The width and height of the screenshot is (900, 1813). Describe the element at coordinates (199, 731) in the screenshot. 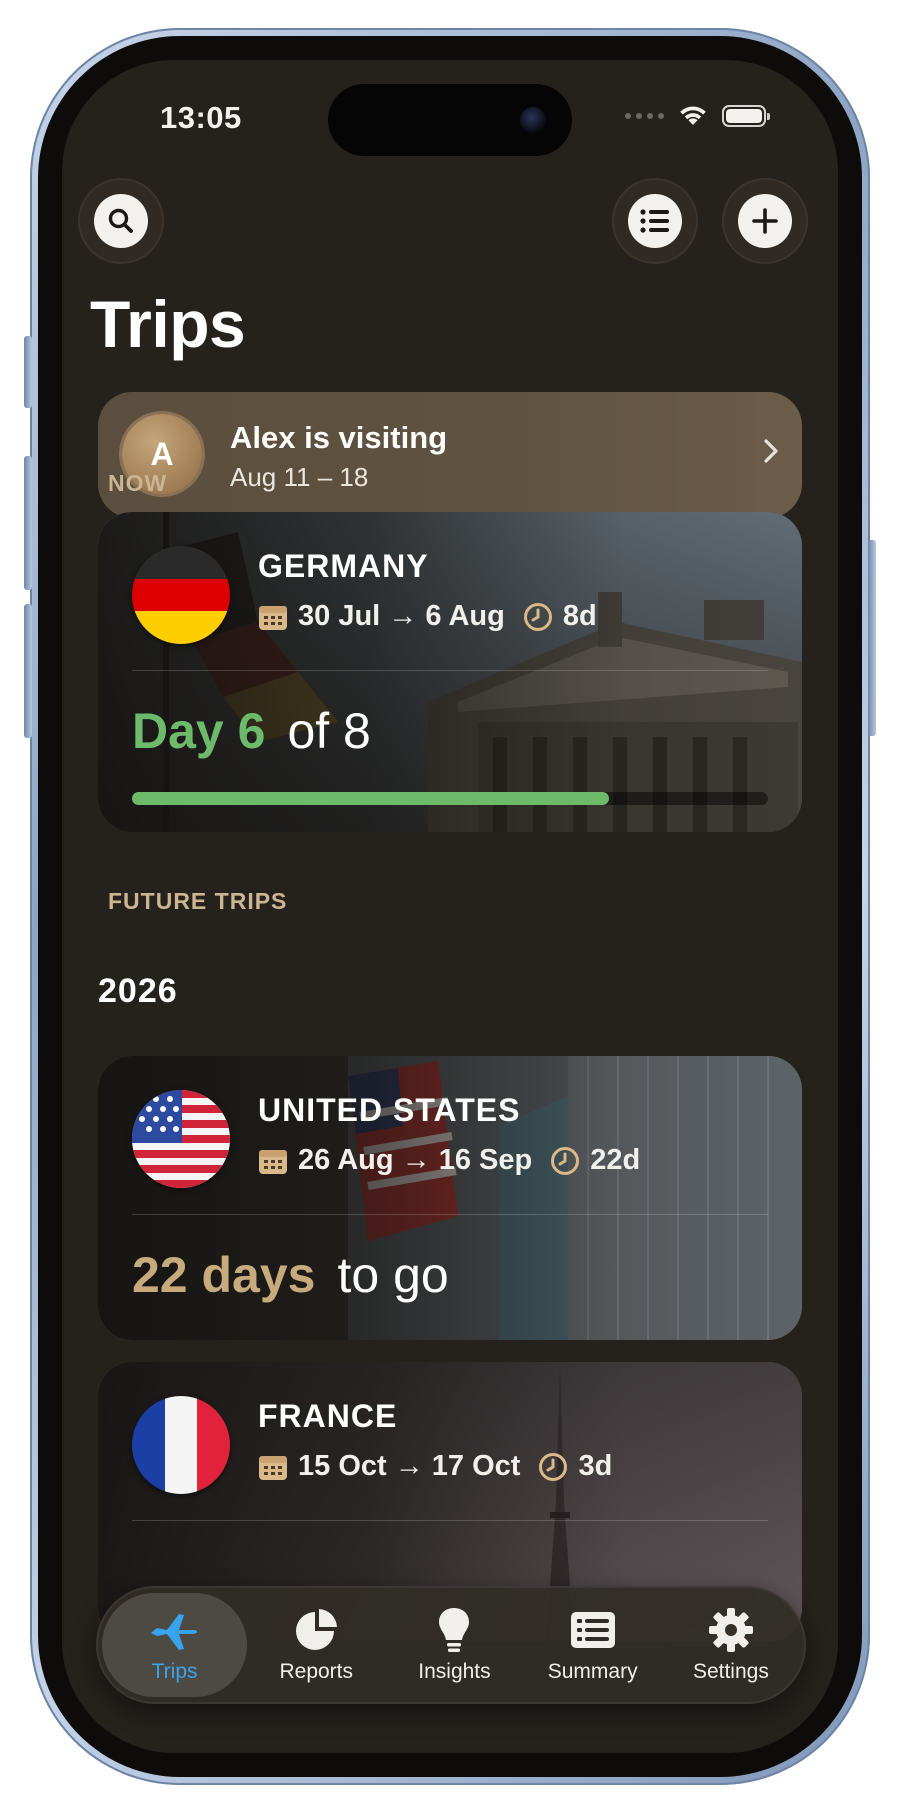

I see `trip-day-count: Day 6` at that location.